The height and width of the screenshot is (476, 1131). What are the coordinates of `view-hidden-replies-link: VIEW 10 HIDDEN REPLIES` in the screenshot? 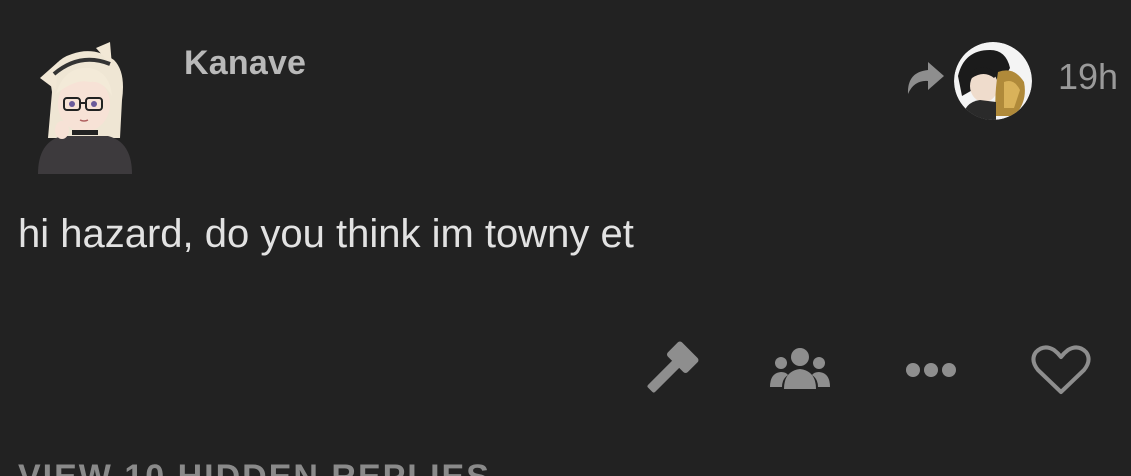 It's located at (254, 467).